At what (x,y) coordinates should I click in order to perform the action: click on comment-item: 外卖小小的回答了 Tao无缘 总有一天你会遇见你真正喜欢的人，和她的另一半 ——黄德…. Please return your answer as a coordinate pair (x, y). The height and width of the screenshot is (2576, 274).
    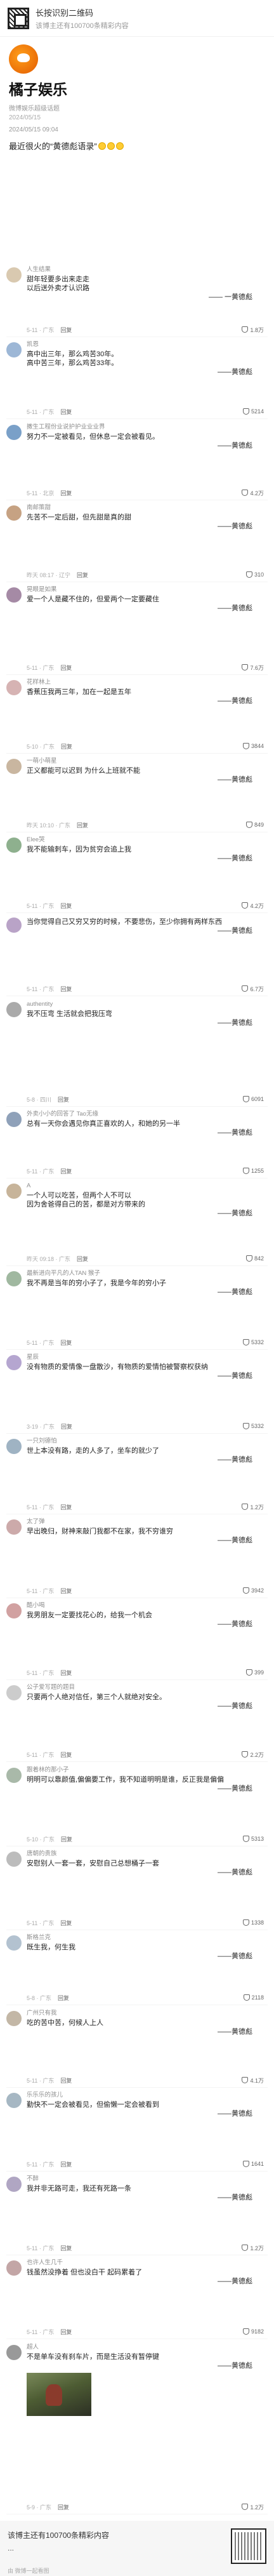
    Looking at the image, I should click on (137, 1142).